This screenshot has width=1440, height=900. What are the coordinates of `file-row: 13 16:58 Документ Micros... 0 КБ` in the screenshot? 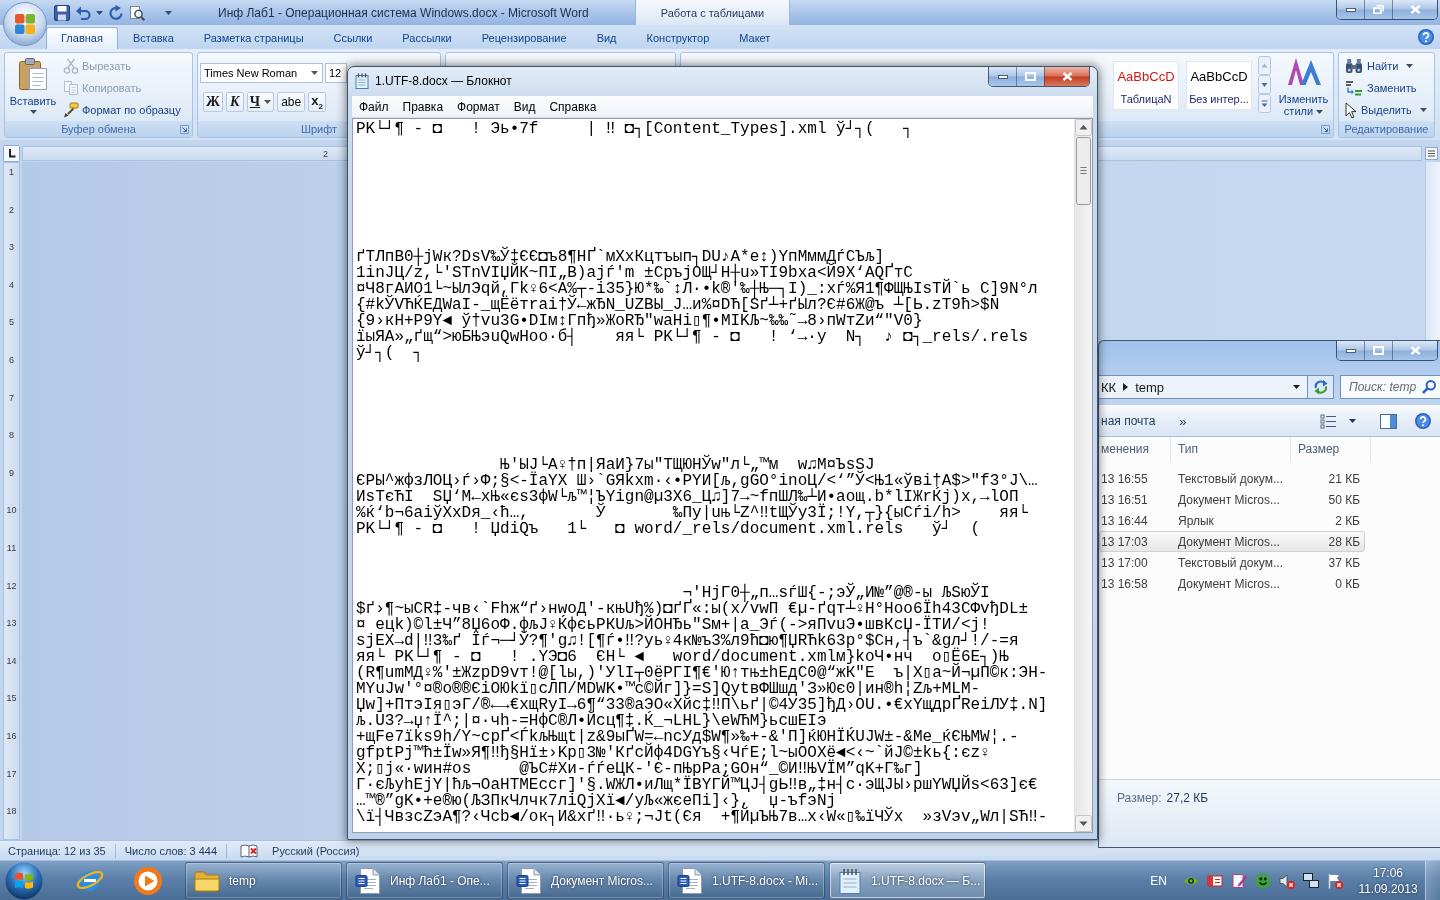 It's located at (1232, 583).